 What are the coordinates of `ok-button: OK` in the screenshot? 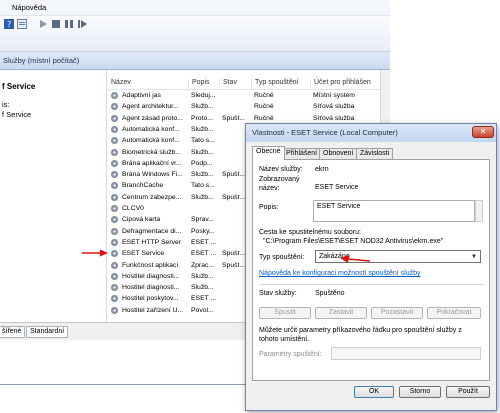 It's located at (374, 392).